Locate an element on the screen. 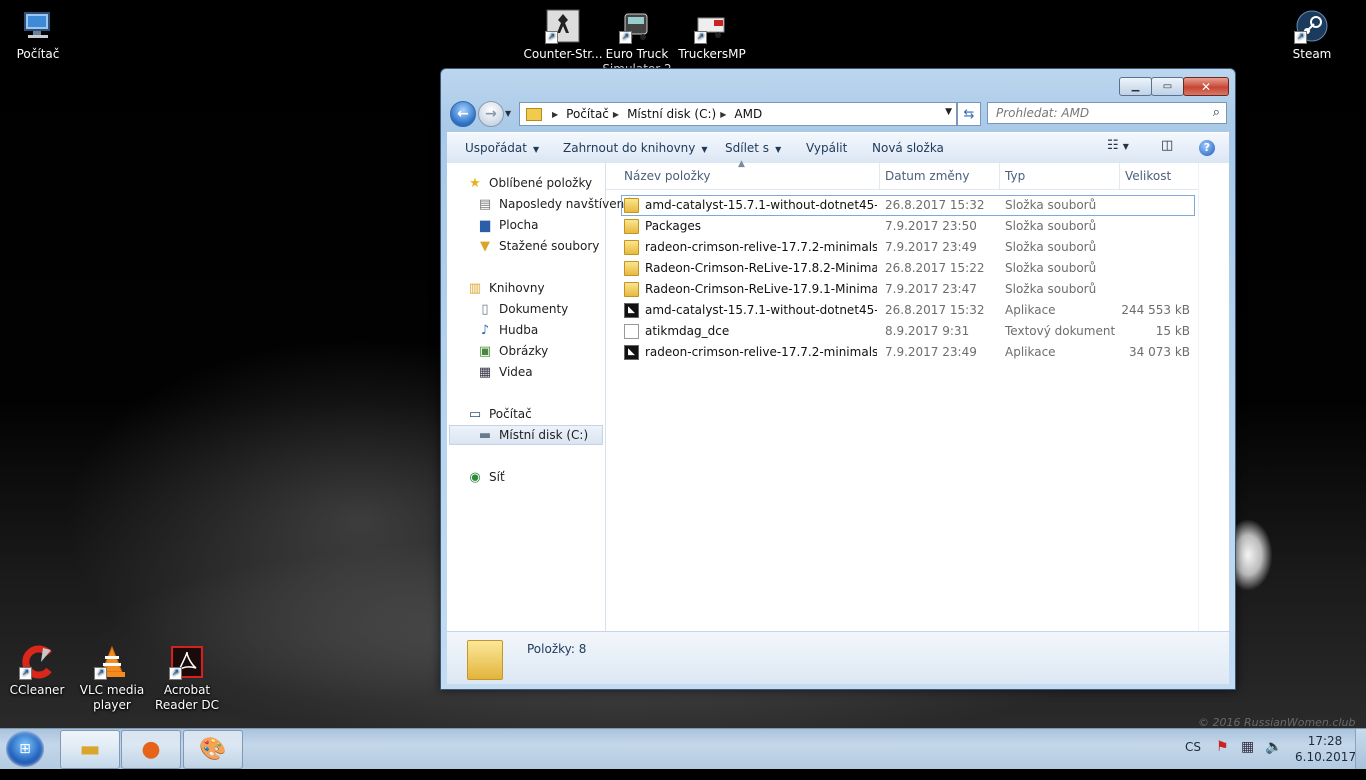 The width and height of the screenshot is (1366, 780). minimize-button: ▁ is located at coordinates (1135, 86).